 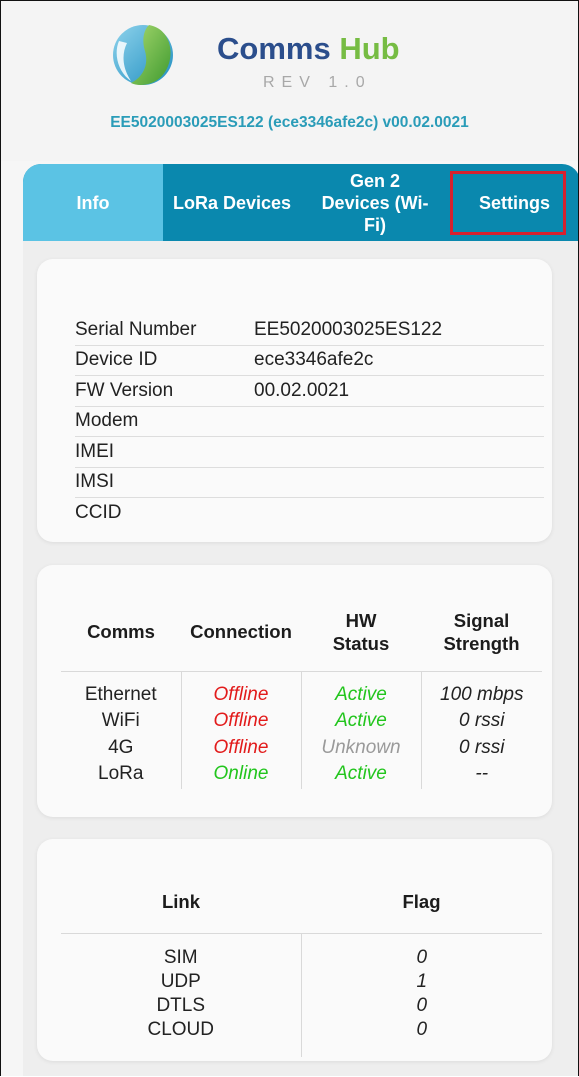 I want to click on link-flags-table: Link Flag SIM UDP DTLS CLOUD 0 1 0 0, so click(x=301, y=968).